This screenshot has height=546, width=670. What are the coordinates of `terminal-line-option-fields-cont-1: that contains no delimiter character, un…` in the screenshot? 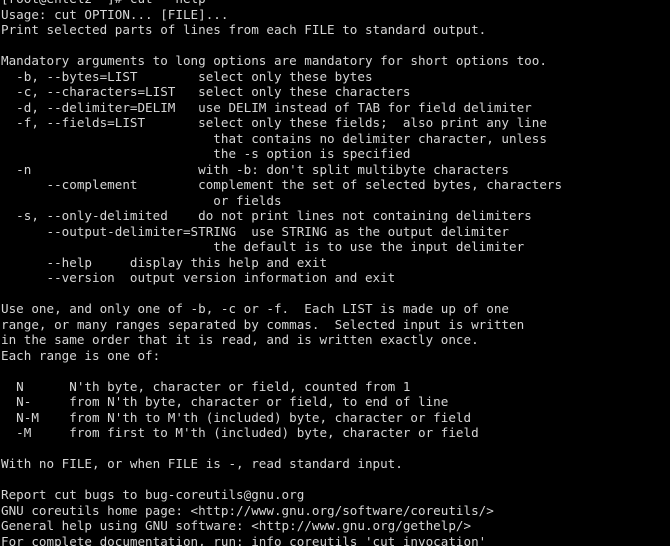 It's located at (274, 138).